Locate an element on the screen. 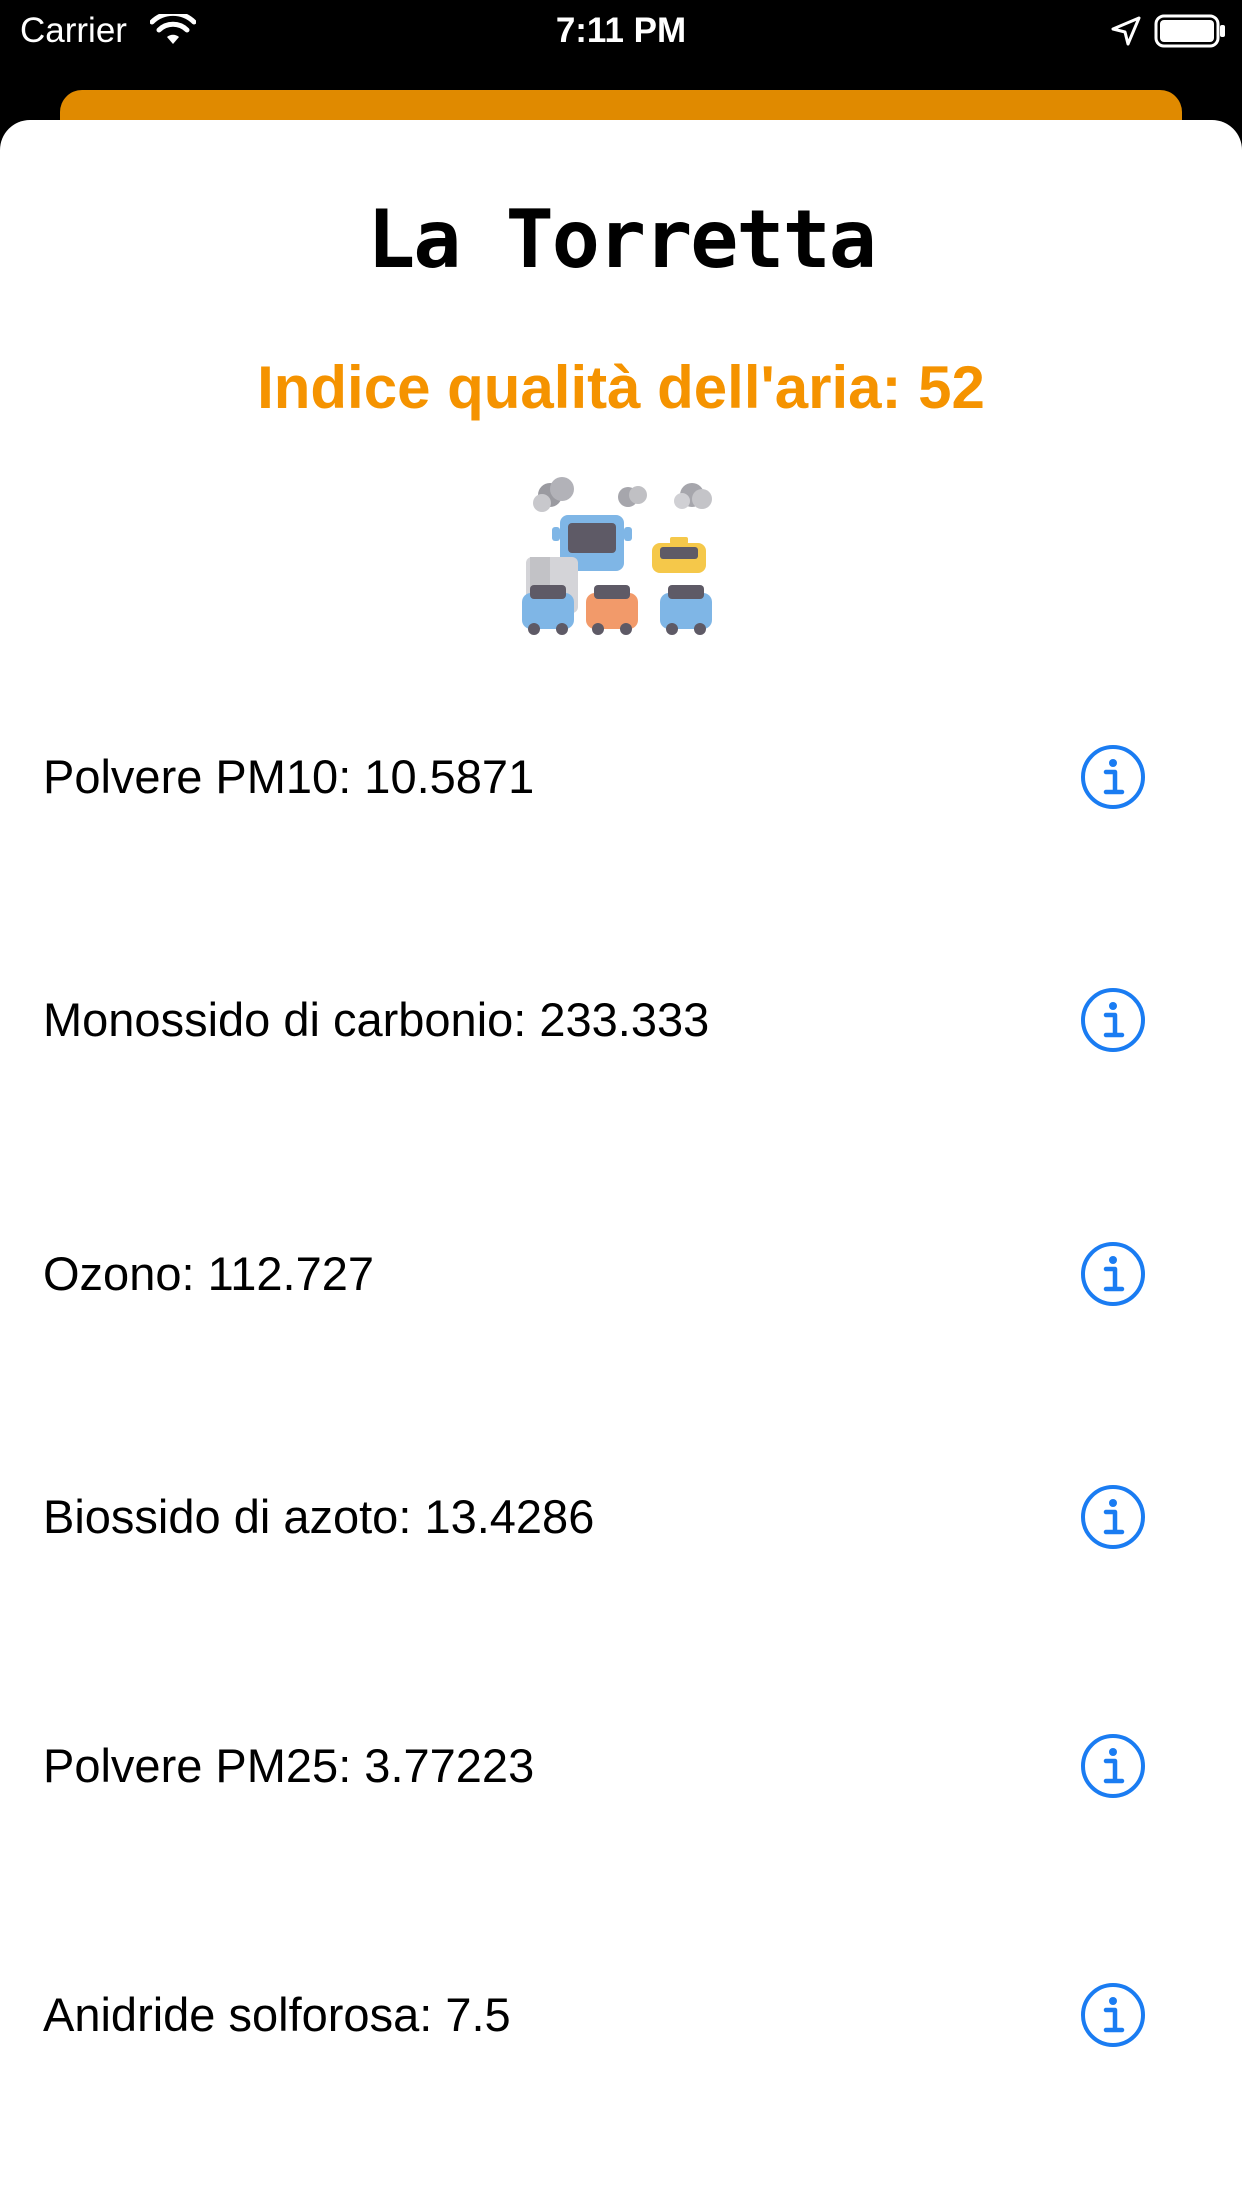 The width and height of the screenshot is (1242, 2208). pollutant-label: Ozono: 112.727 is located at coordinates (208, 1273).